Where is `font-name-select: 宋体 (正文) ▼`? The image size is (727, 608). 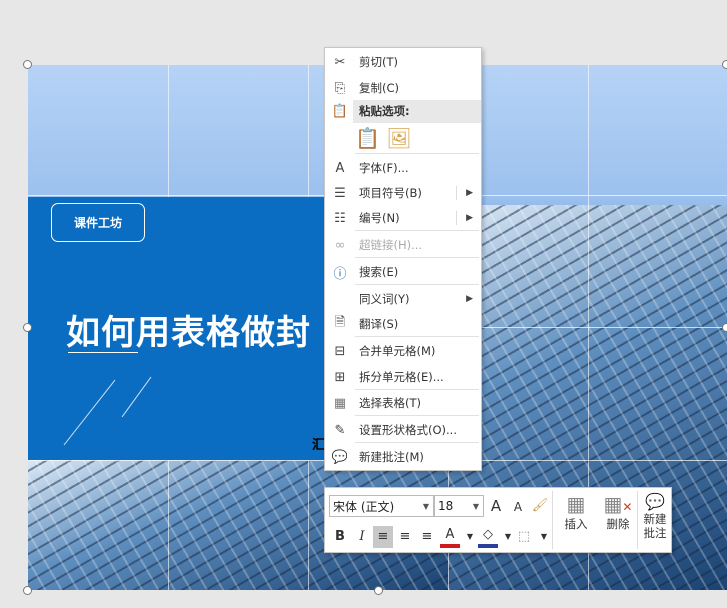 font-name-select: 宋体 (正文) ▼ is located at coordinates (381, 506).